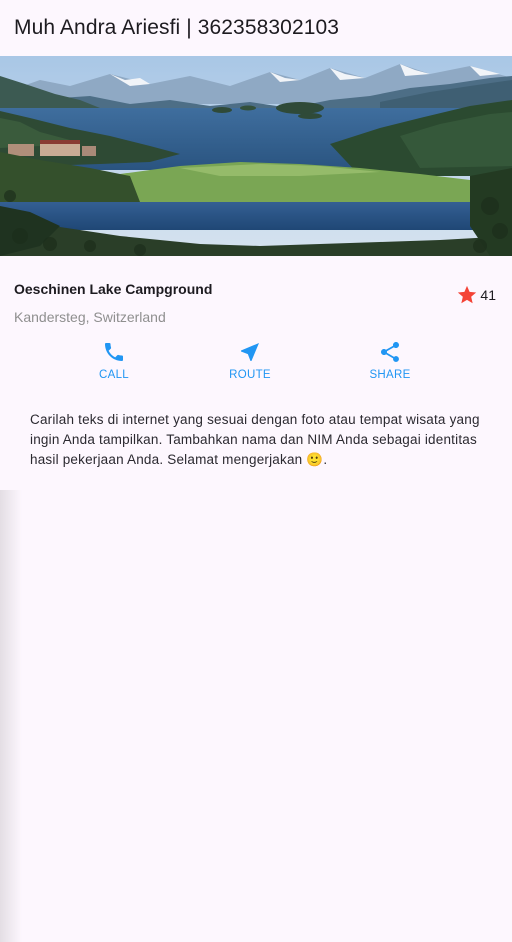 This screenshot has width=512, height=942. What do you see at coordinates (250, 352) in the screenshot?
I see `navigation-icon` at bounding box center [250, 352].